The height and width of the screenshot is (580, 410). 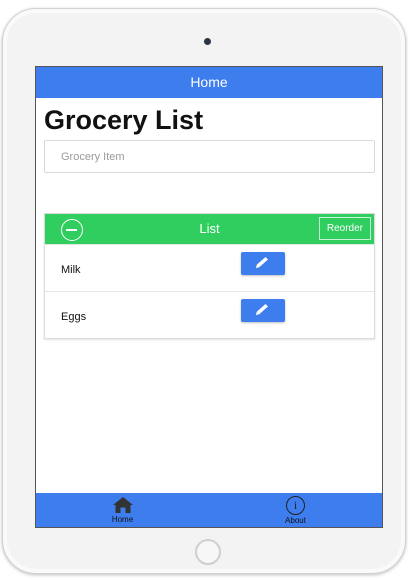 I want to click on reorder-button: Reorder, so click(x=344, y=228).